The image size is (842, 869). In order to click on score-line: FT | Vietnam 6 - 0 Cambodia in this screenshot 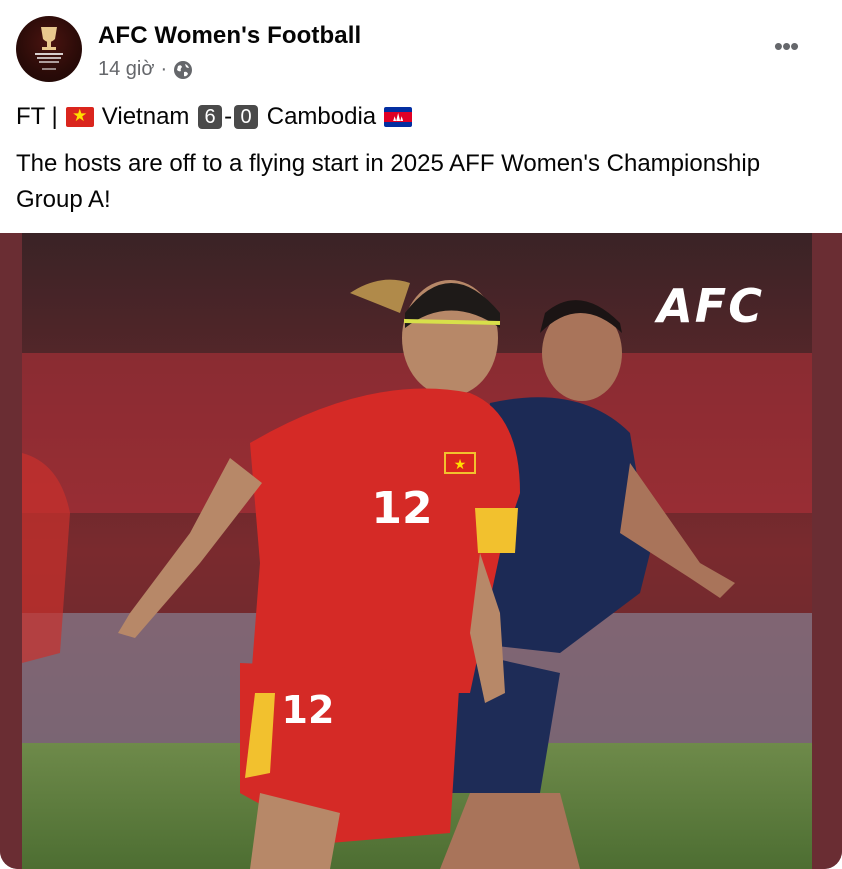, I will do `click(421, 117)`.